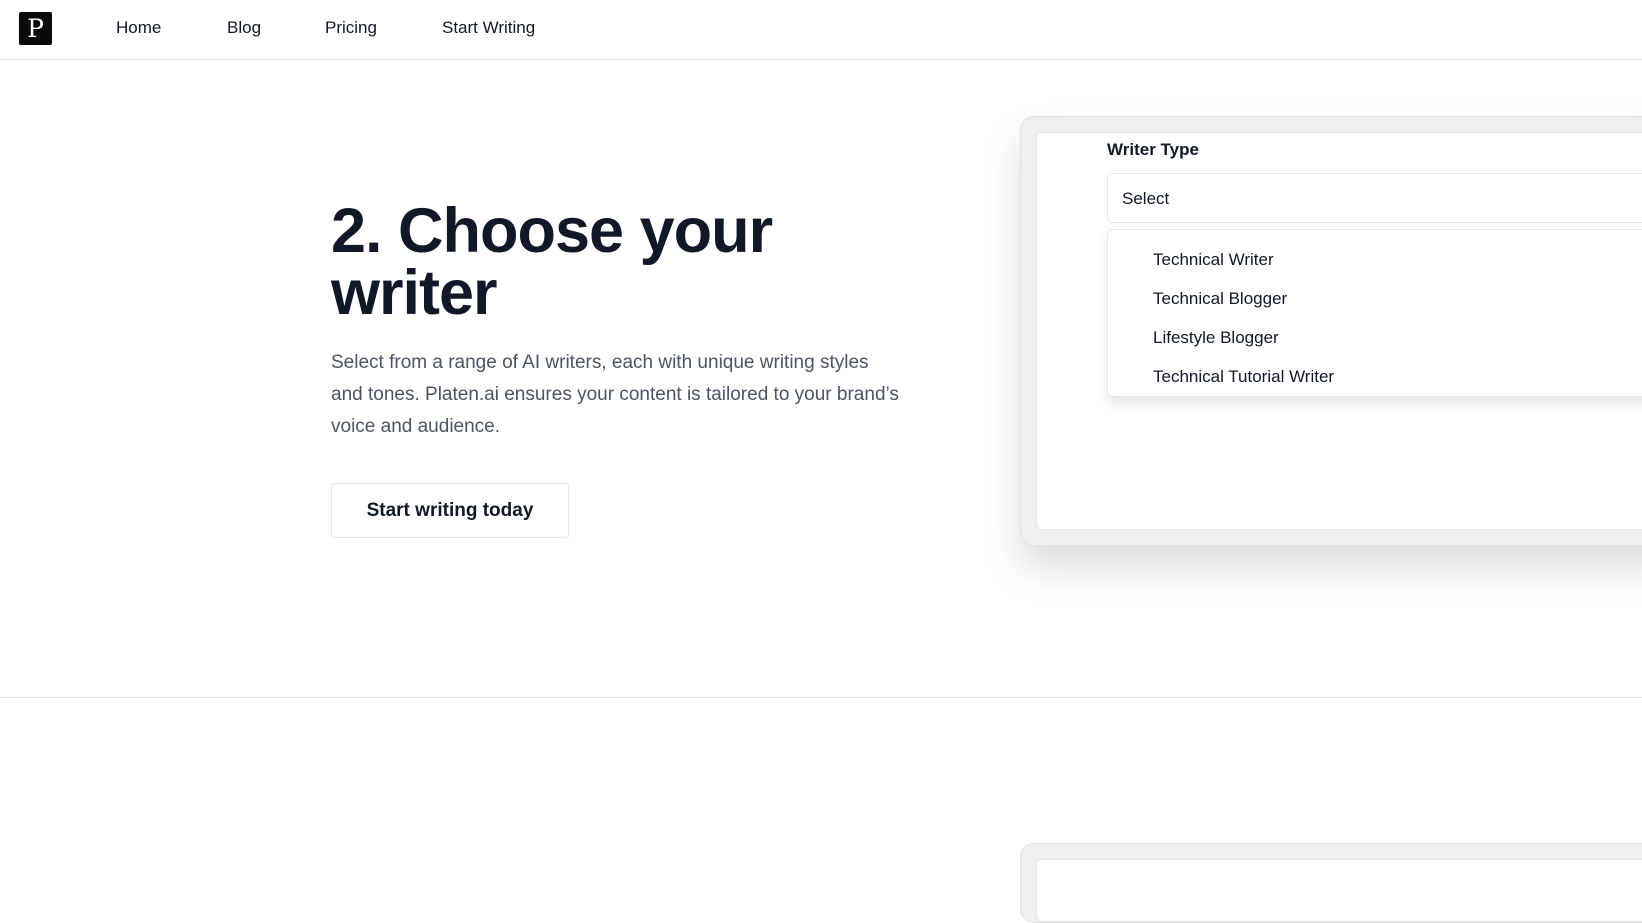 Image resolution: width=1642 pixels, height=923 pixels. I want to click on next-section-preview-panel, so click(1339, 890).